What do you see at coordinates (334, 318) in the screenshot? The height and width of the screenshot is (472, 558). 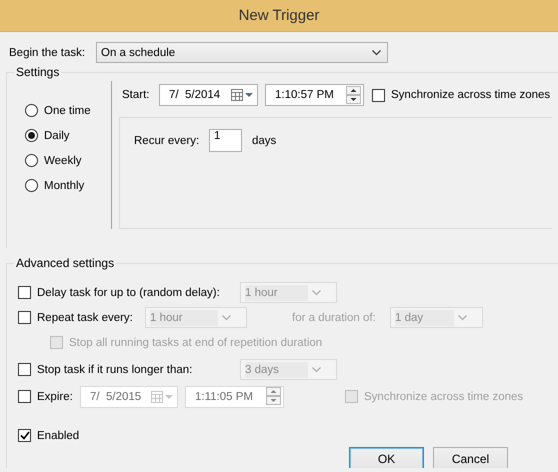 I see `field-label: for a duration of:` at bounding box center [334, 318].